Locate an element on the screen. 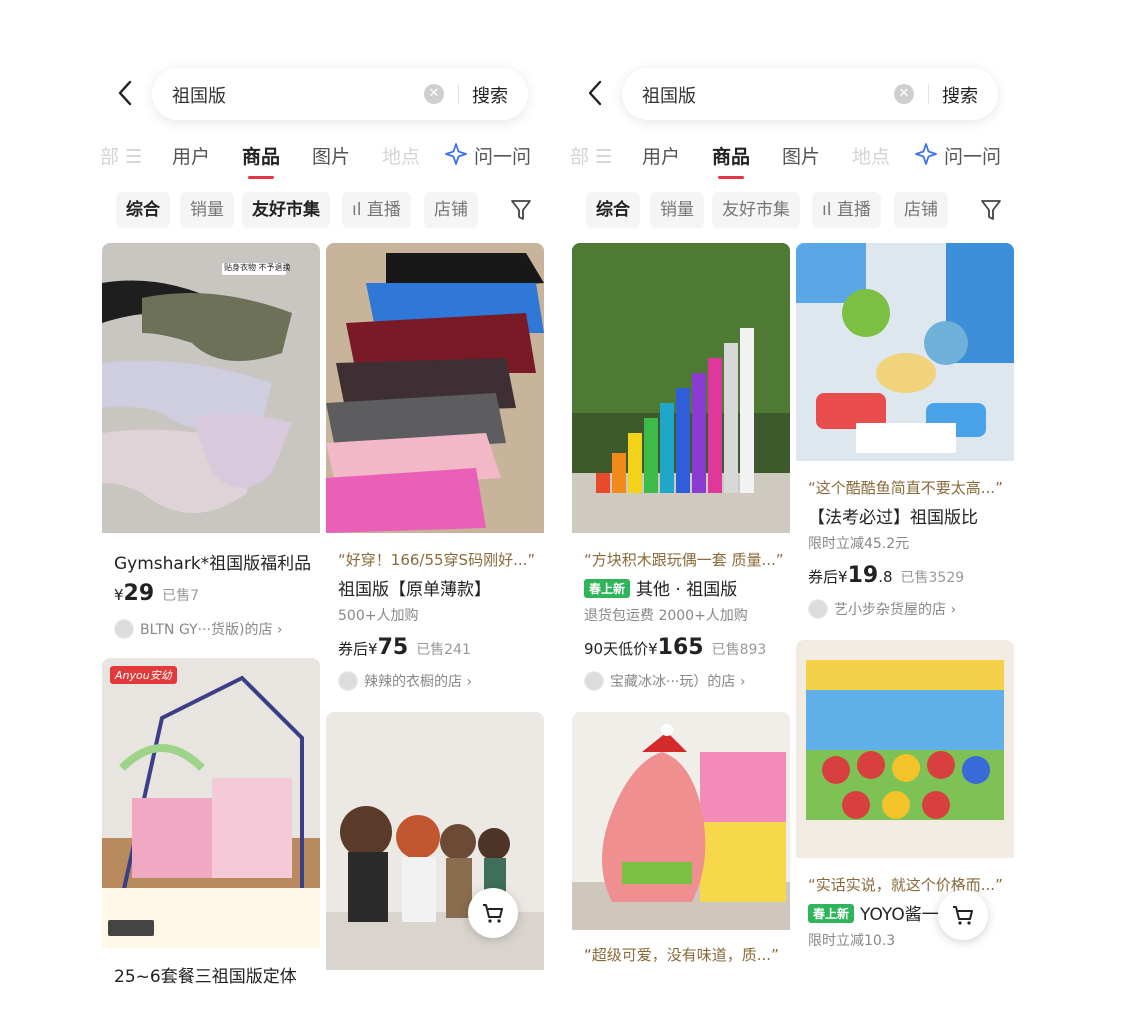  image-caption: 贴身衣物 不予退换 is located at coordinates (257, 267).